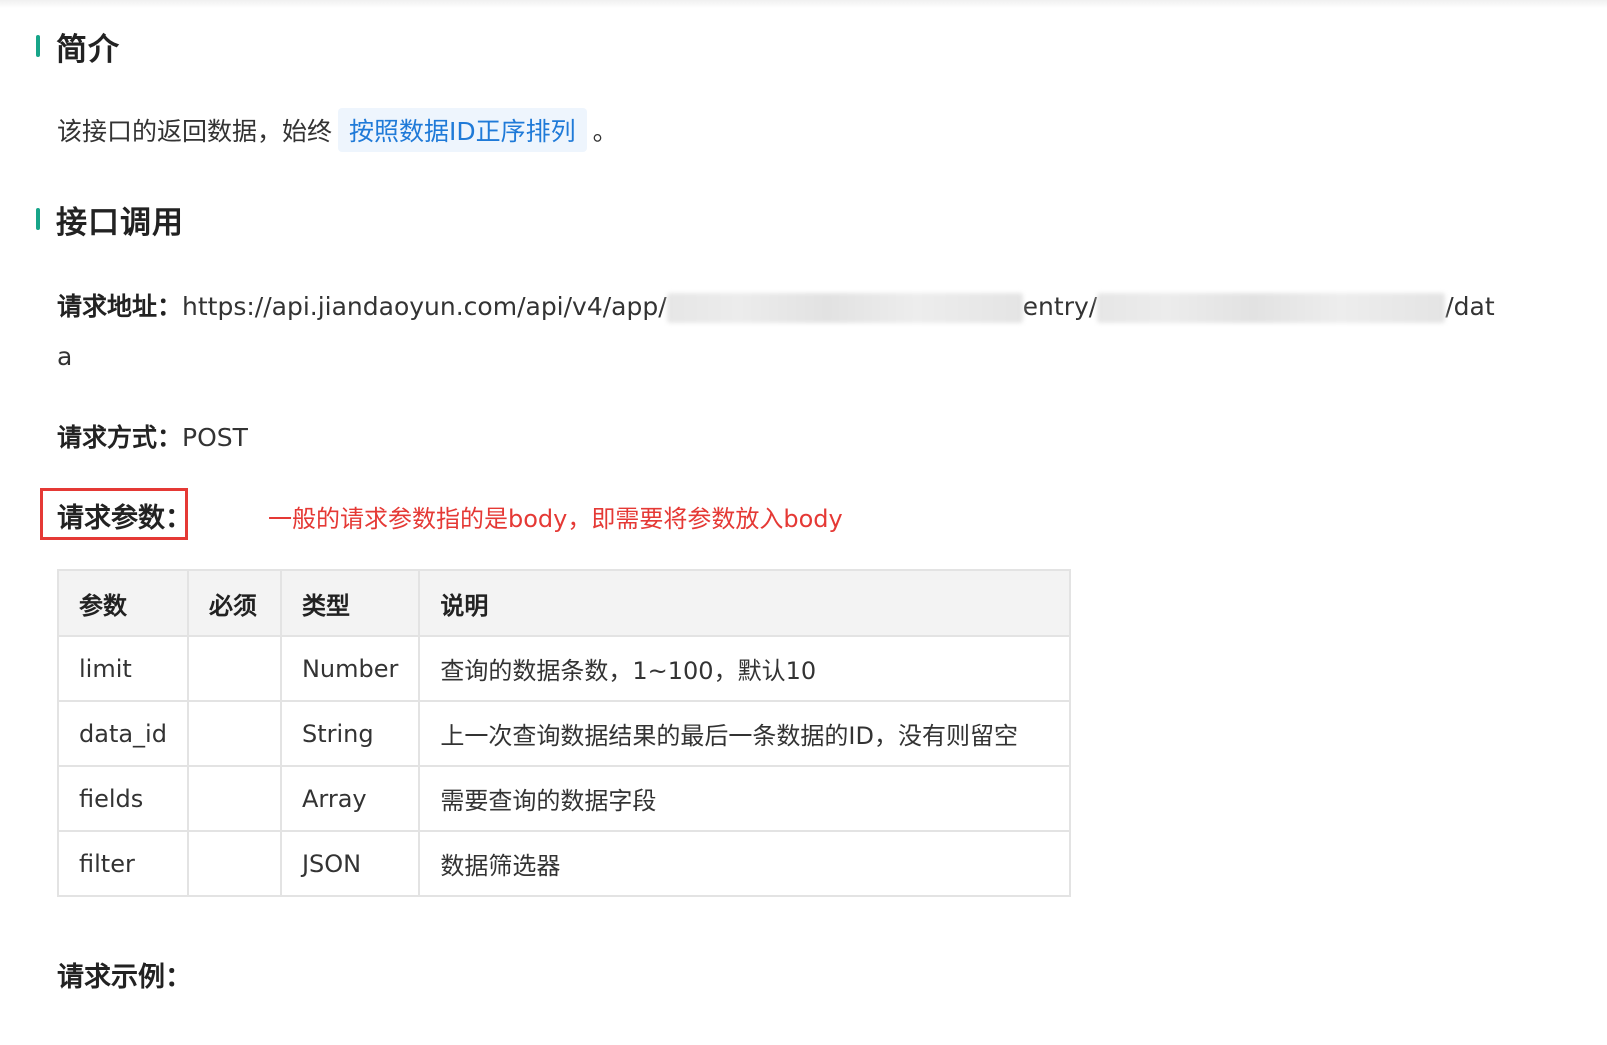 This screenshot has height=1045, width=1607. Describe the element at coordinates (350, 733) in the screenshot. I see `cell-type: String` at that location.